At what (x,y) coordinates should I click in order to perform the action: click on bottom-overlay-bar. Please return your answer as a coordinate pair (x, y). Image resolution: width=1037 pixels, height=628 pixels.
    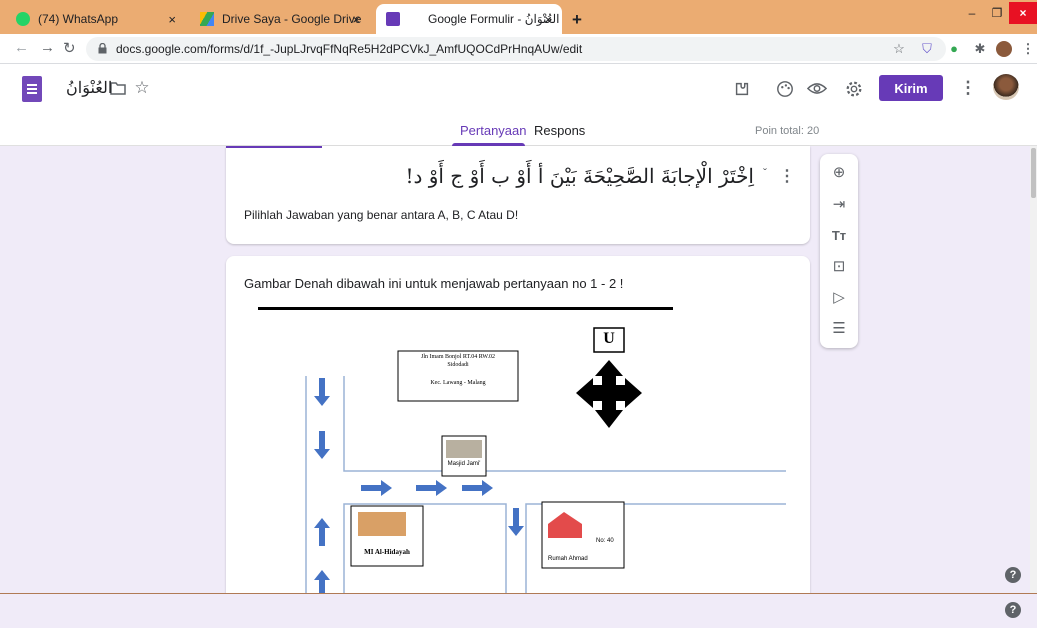
    Looking at the image, I should click on (518, 610).